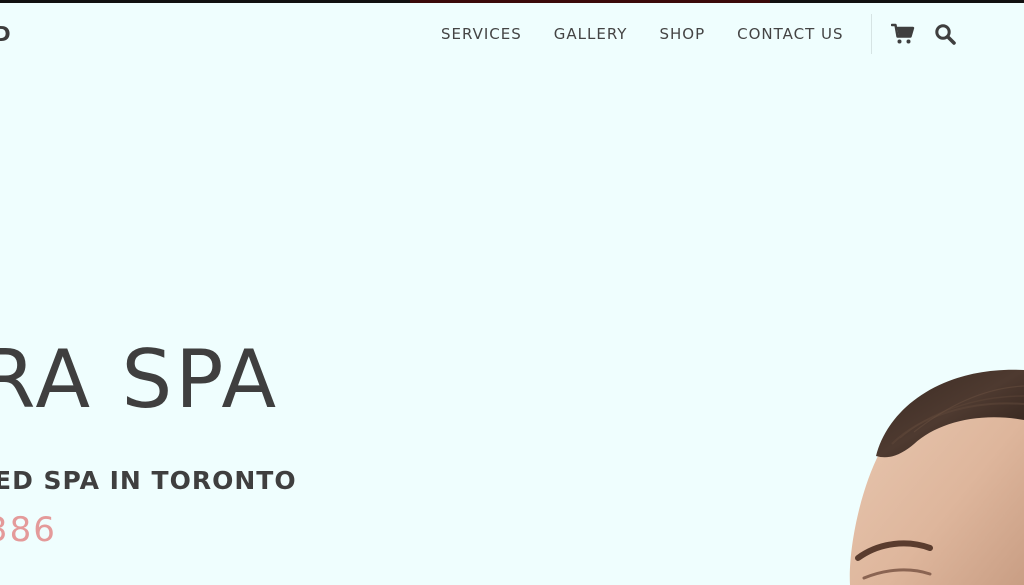  I want to click on top-strip-accent, so click(590, 1).